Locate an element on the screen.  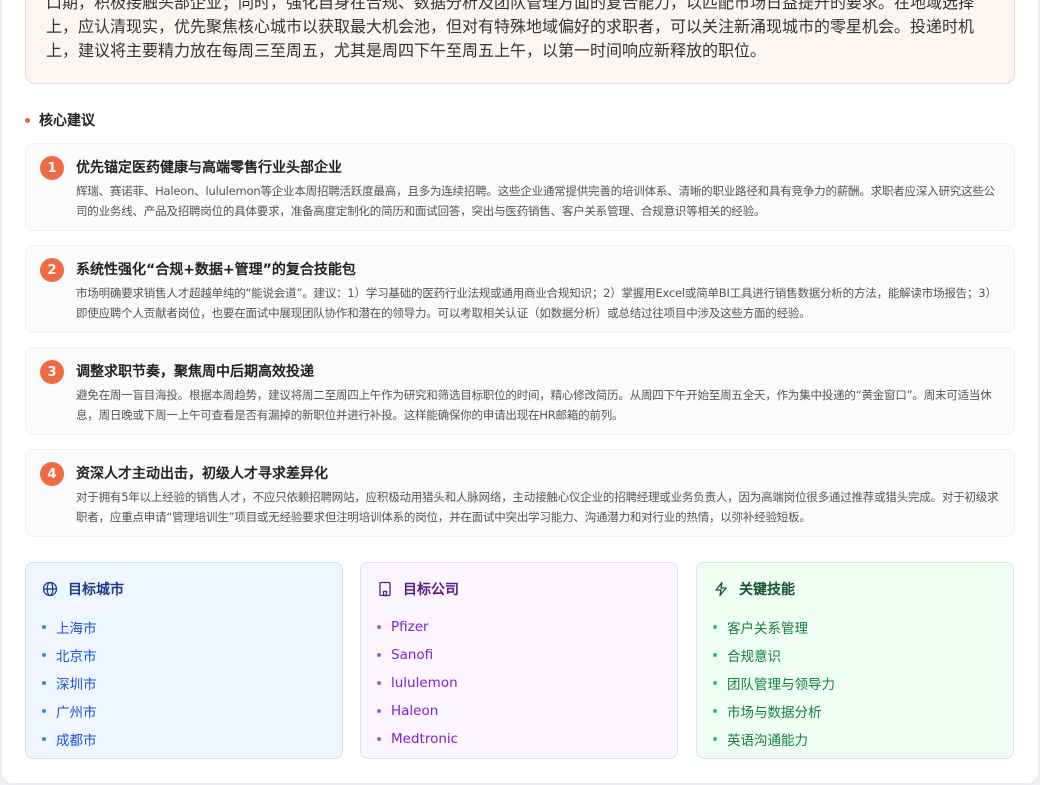
list-item-label: lululemon is located at coordinates (424, 683).